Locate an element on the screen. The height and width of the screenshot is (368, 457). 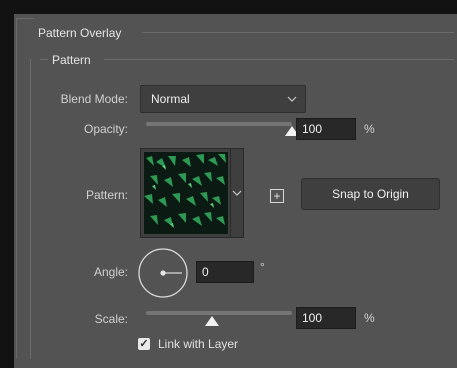
blend-mode-value: Normal is located at coordinates (170, 99).